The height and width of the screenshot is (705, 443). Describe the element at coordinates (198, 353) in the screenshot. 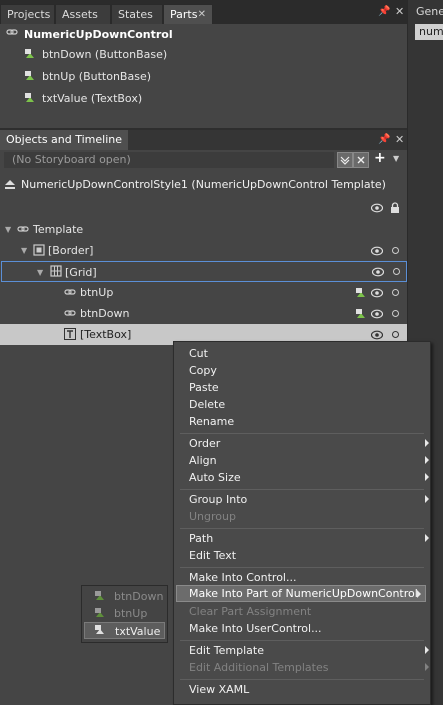

I see `menu-item-cut: Cut` at that location.